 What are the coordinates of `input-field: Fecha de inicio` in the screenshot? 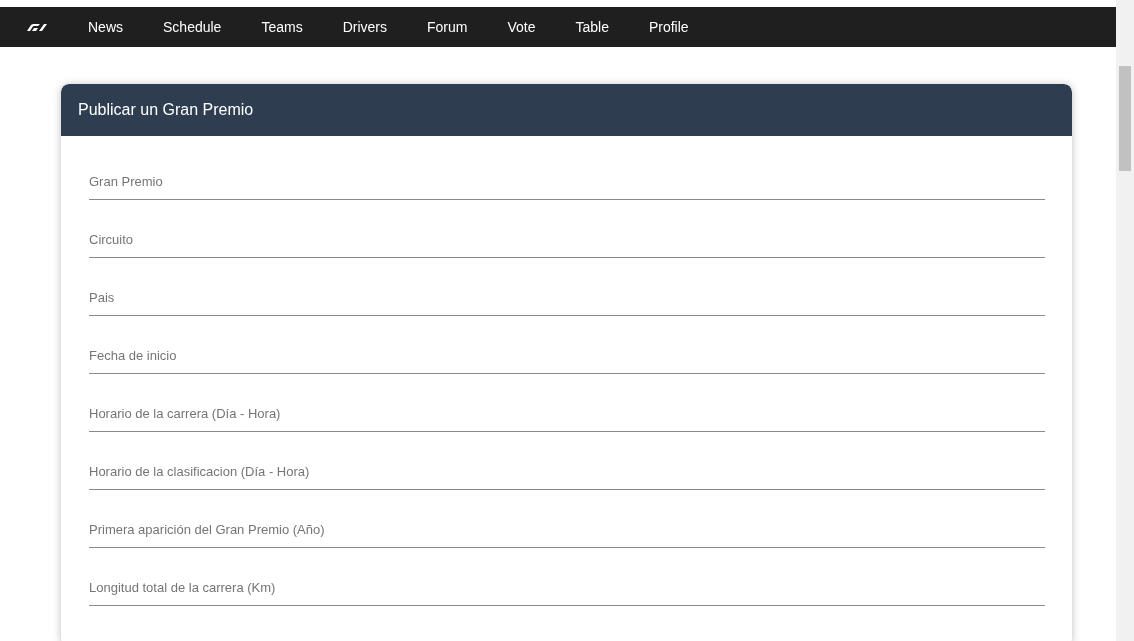 It's located at (567, 357).